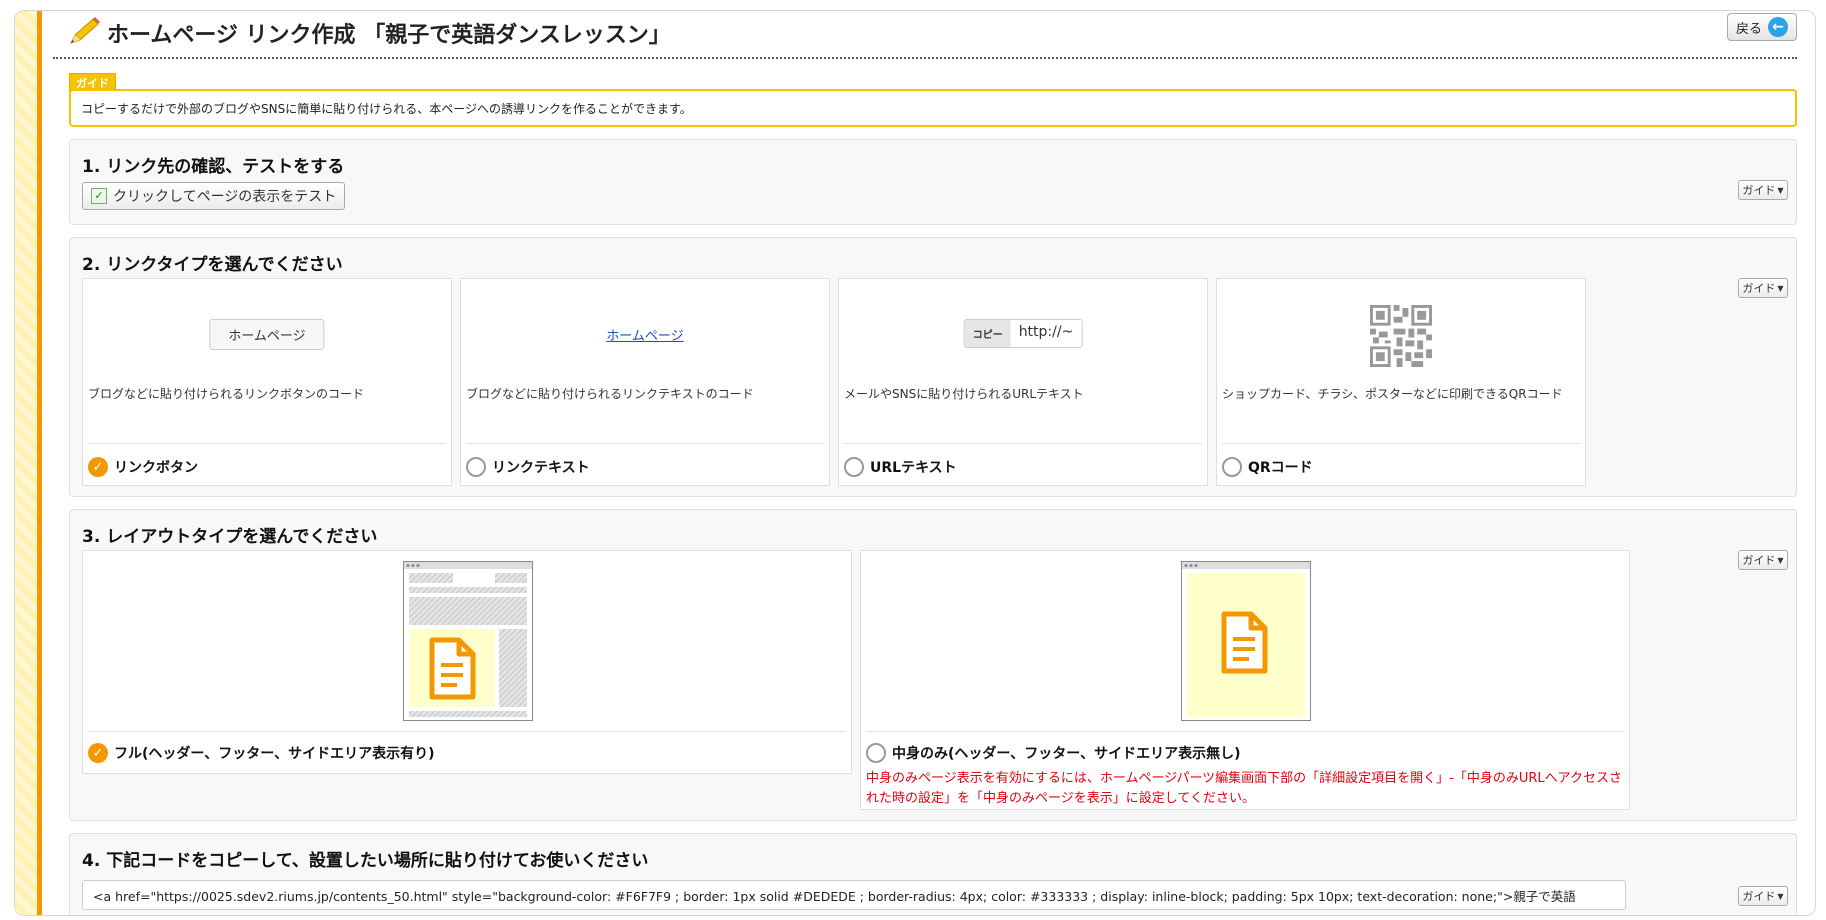 The height and width of the screenshot is (920, 1826). What do you see at coordinates (267, 382) in the screenshot?
I see `card-link-button: ホームページ ブログなどに貼り付けられるリンクボタンのコード ✓ リンクボタン` at bounding box center [267, 382].